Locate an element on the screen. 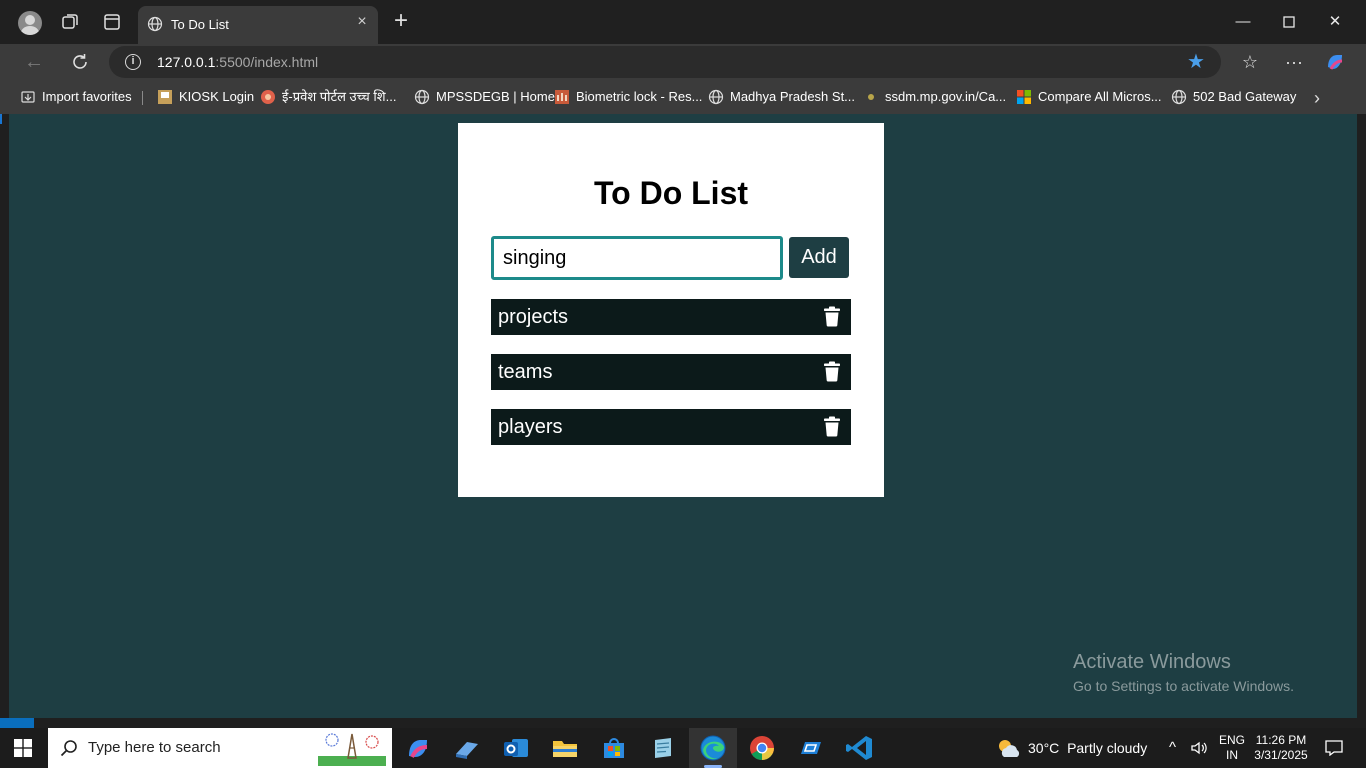 The height and width of the screenshot is (768, 1366). import-icon is located at coordinates (28, 97).